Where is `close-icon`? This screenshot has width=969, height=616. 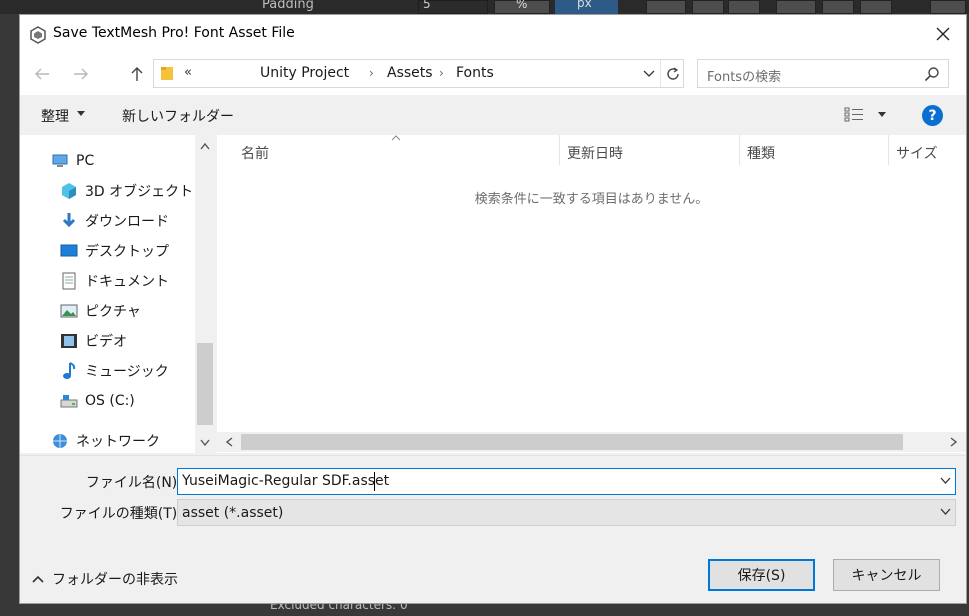
close-icon is located at coordinates (943, 34).